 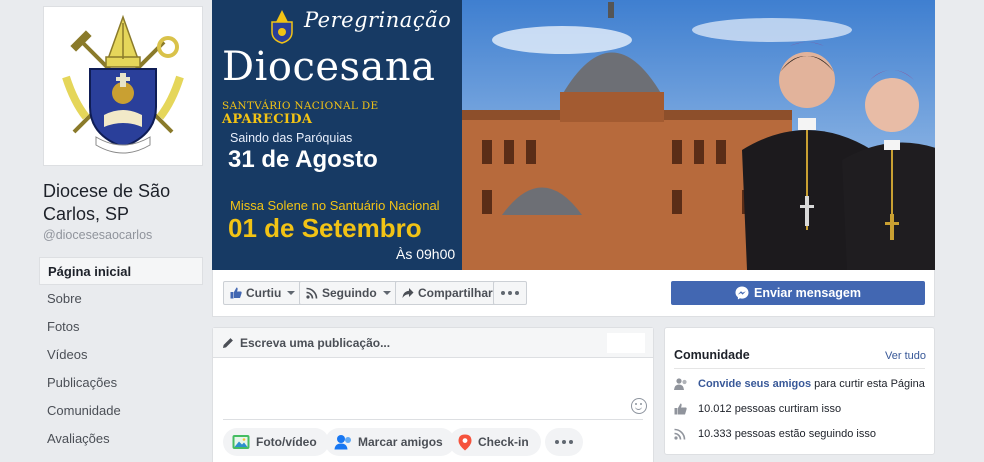 I want to click on like-button-label: Curtiu, so click(x=264, y=293).